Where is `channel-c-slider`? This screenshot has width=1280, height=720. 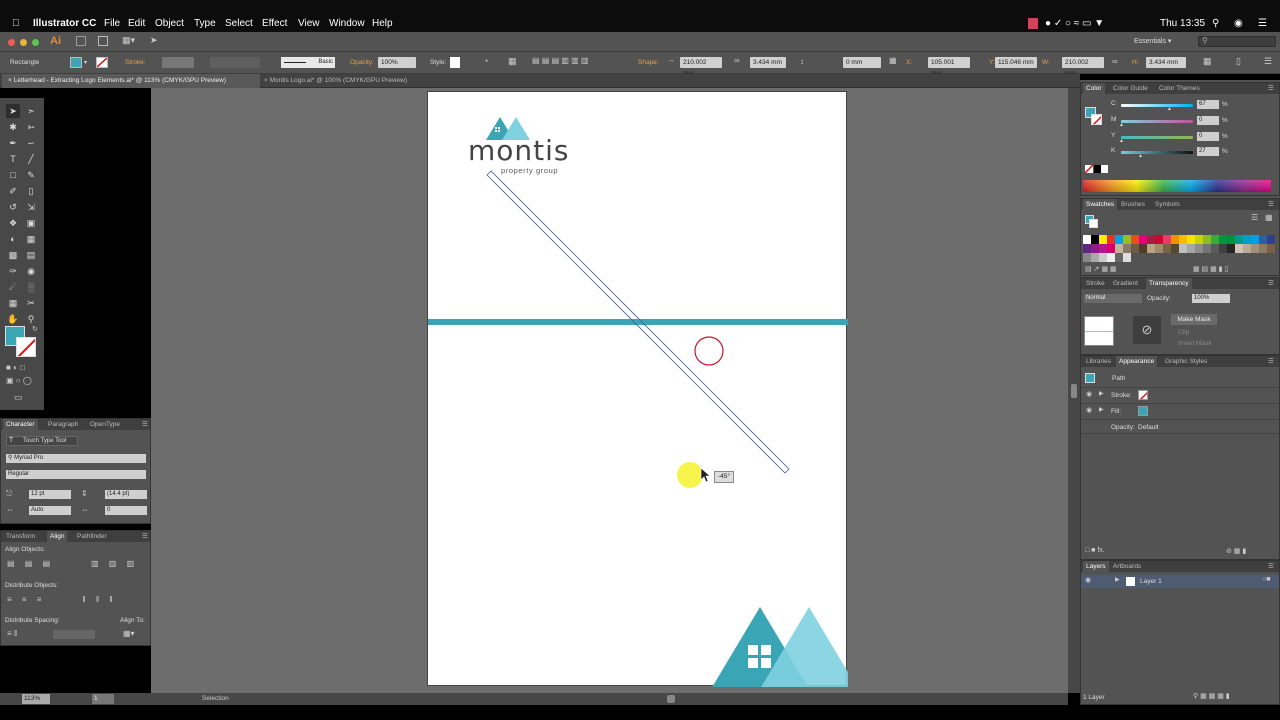 channel-c-slider is located at coordinates (1157, 105).